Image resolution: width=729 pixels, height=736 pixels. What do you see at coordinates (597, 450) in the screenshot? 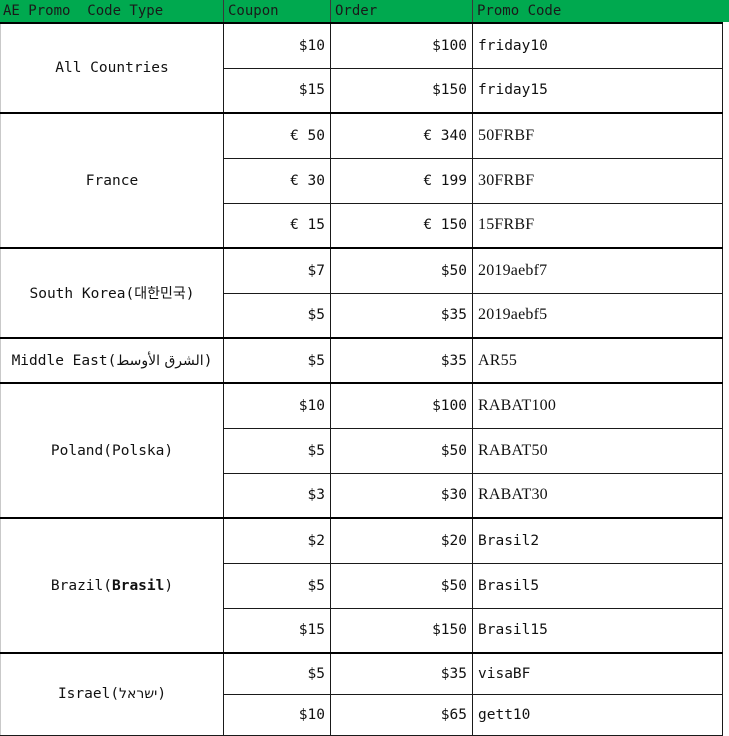
I see `promo-code-value: RABAT50` at bounding box center [597, 450].